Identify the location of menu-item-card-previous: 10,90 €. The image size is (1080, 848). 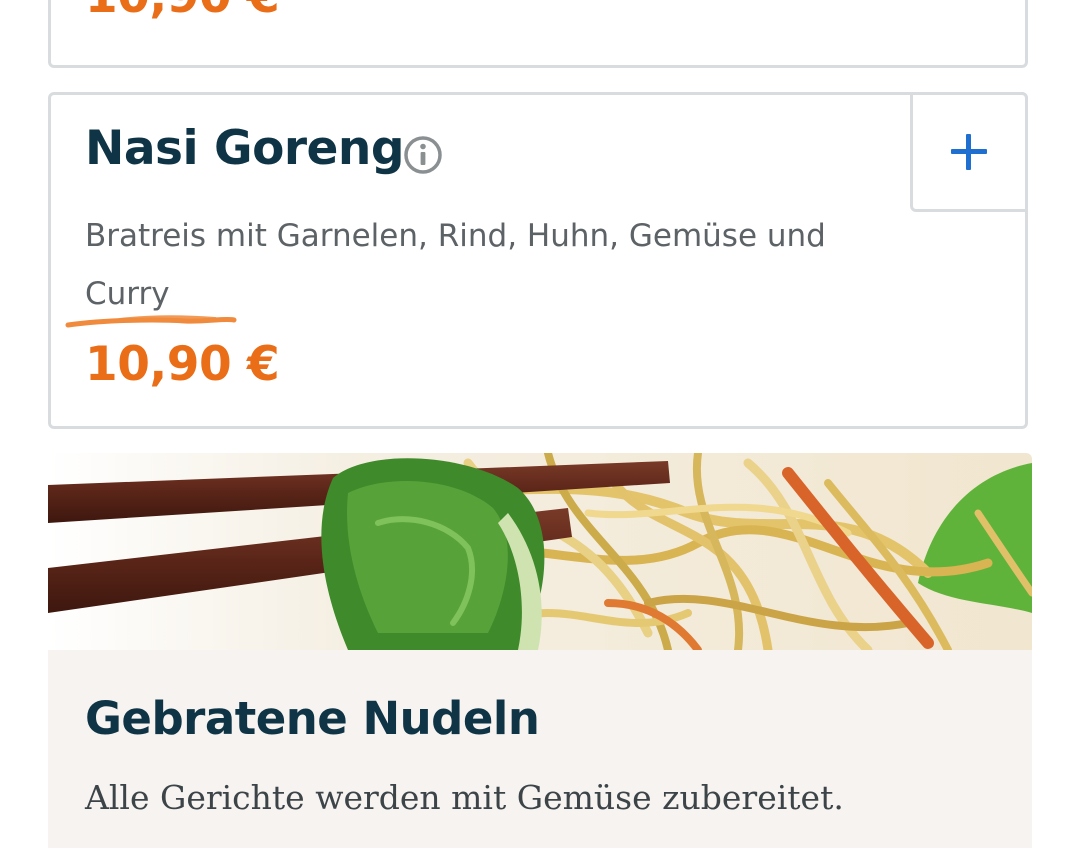
(538, 34).